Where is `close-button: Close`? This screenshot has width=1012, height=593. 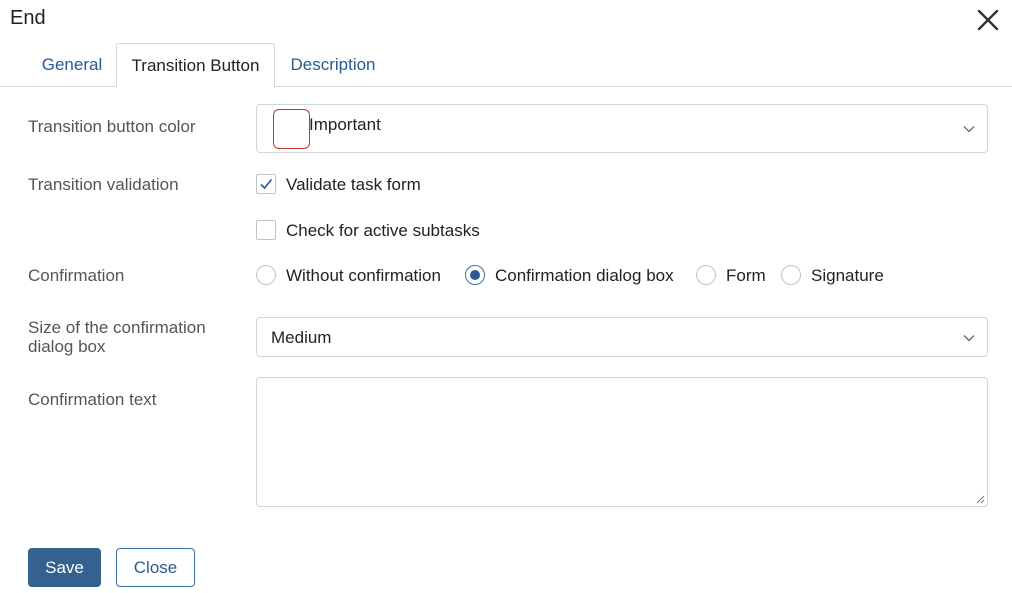 close-button: Close is located at coordinates (155, 567).